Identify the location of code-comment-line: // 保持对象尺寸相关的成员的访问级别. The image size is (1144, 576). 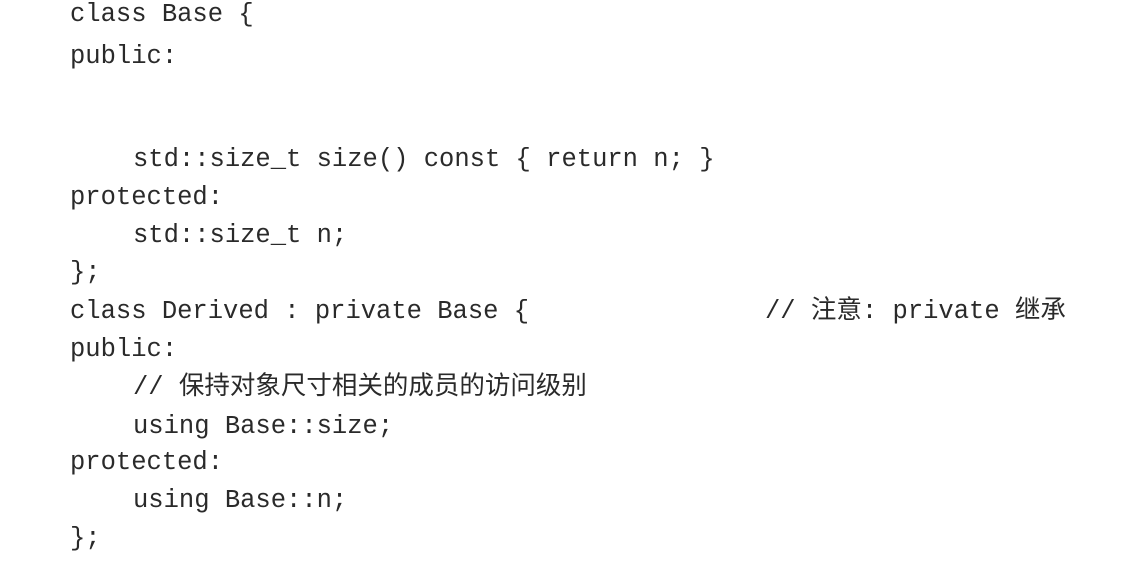
(360, 387).